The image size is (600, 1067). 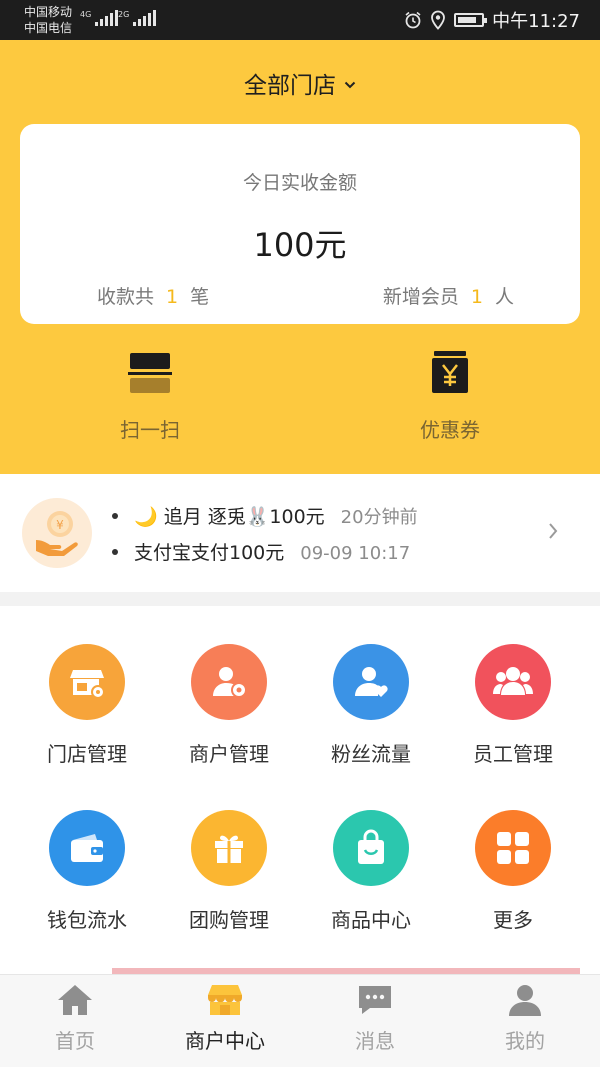 What do you see at coordinates (87, 754) in the screenshot?
I see `feature-label: 门店管理` at bounding box center [87, 754].